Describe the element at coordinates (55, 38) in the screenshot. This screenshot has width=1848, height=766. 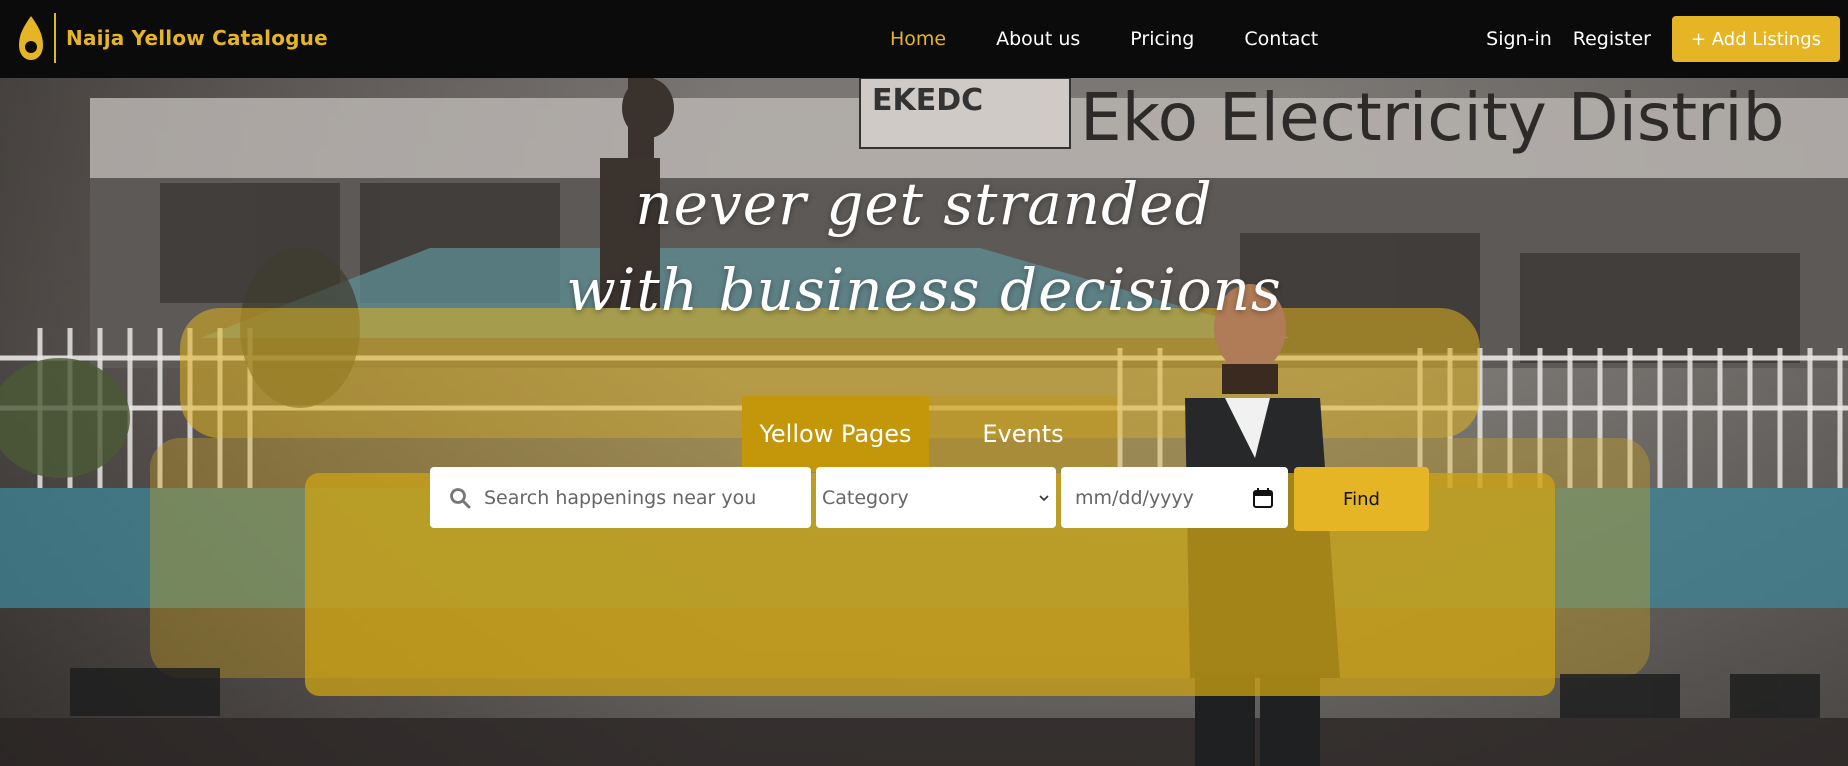
I see `brand-divider` at that location.